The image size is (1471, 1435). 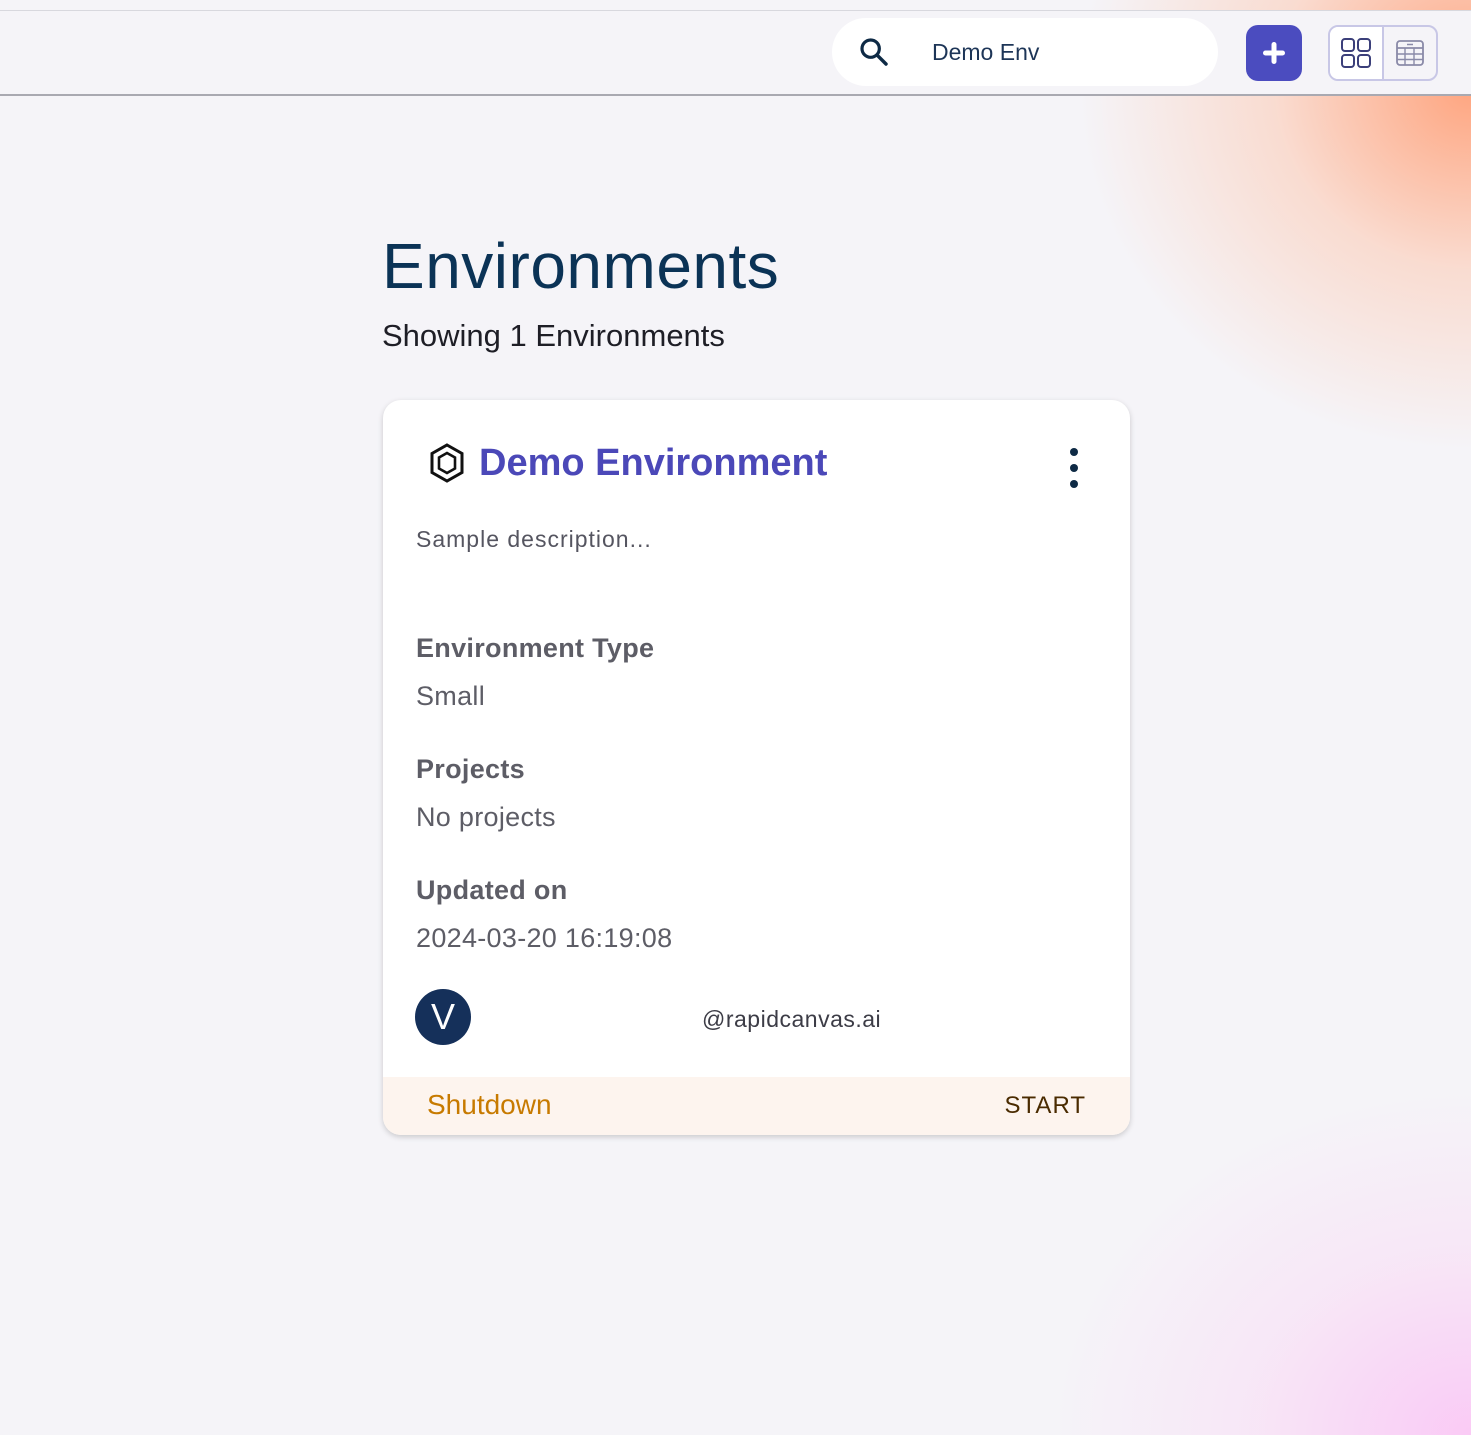 I want to click on add-environment-button, so click(x=1274, y=53).